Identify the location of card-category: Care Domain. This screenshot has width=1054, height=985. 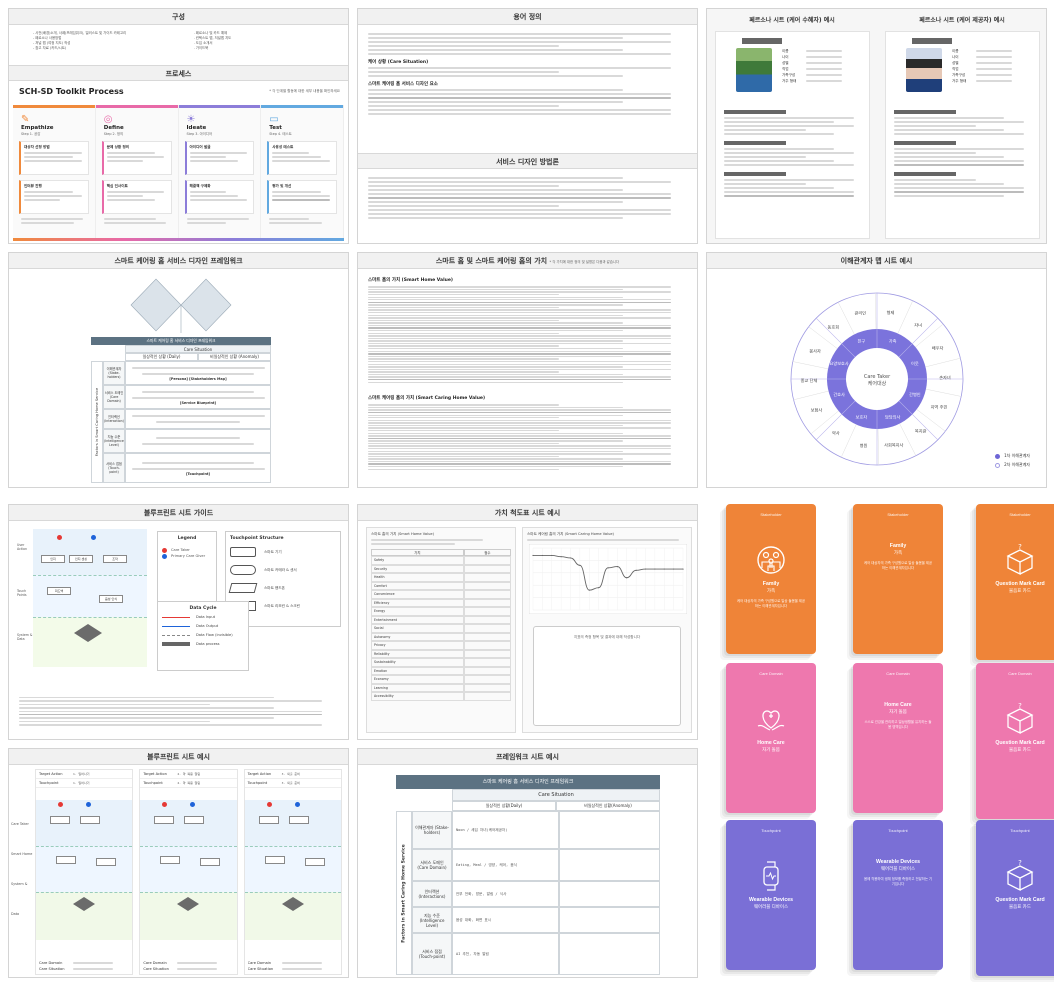
(898, 673).